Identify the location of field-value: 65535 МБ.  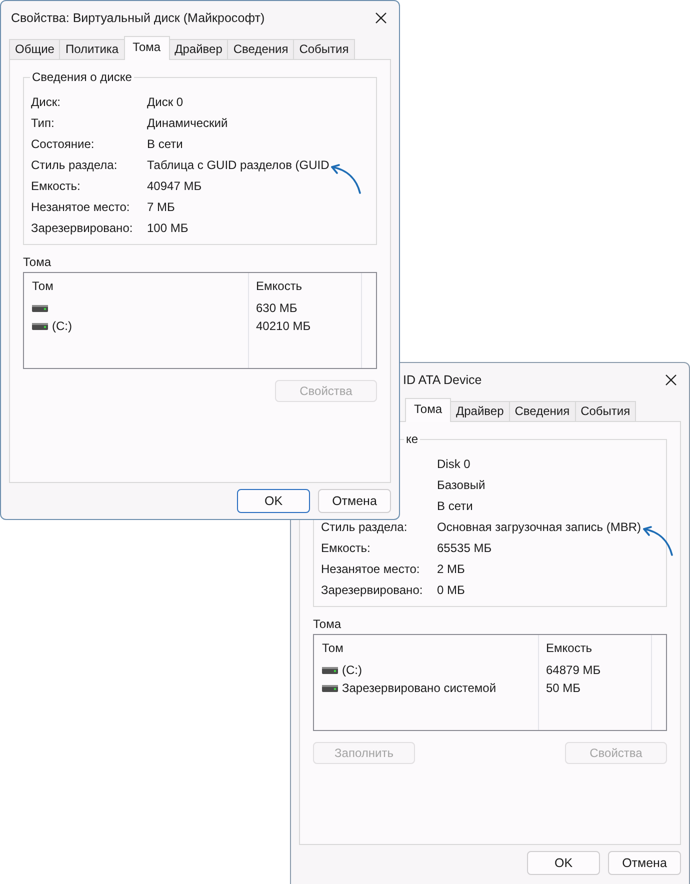
(464, 547).